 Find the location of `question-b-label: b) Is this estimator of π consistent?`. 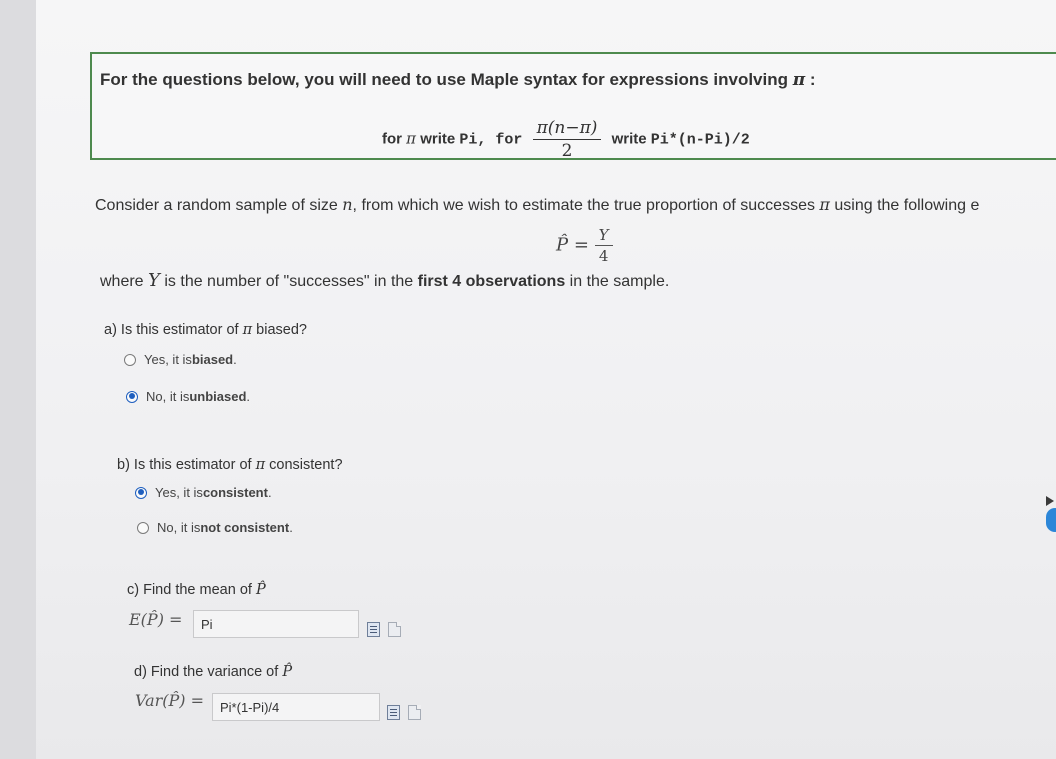

question-b-label: b) Is this estimator of π consistent? is located at coordinates (230, 465).